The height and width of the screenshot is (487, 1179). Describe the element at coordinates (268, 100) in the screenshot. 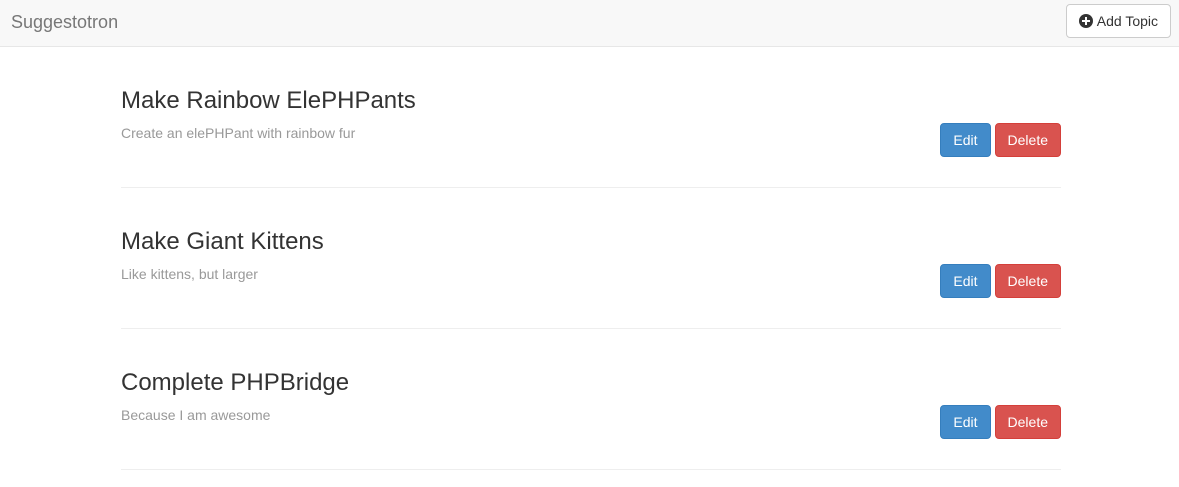

I see `topic-title: Make Rainbow ElePHPants` at that location.